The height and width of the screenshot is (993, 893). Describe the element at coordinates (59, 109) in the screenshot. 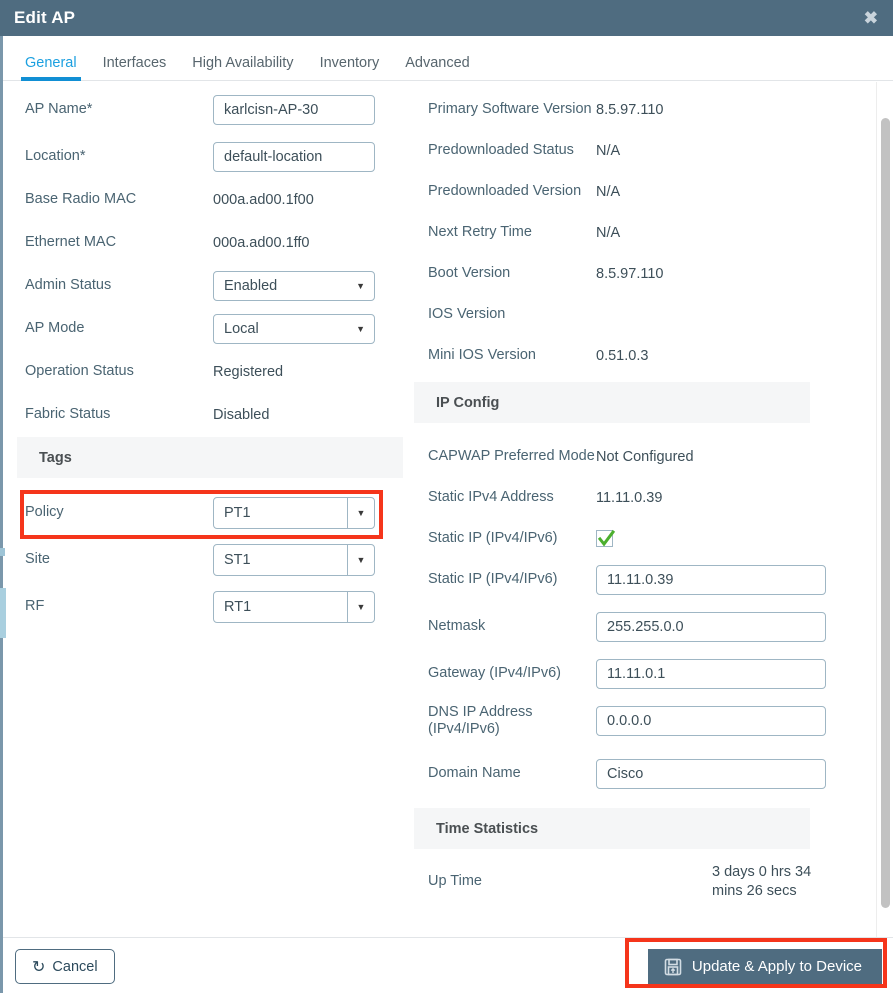

I see `ap-name-label: AP Name*` at that location.